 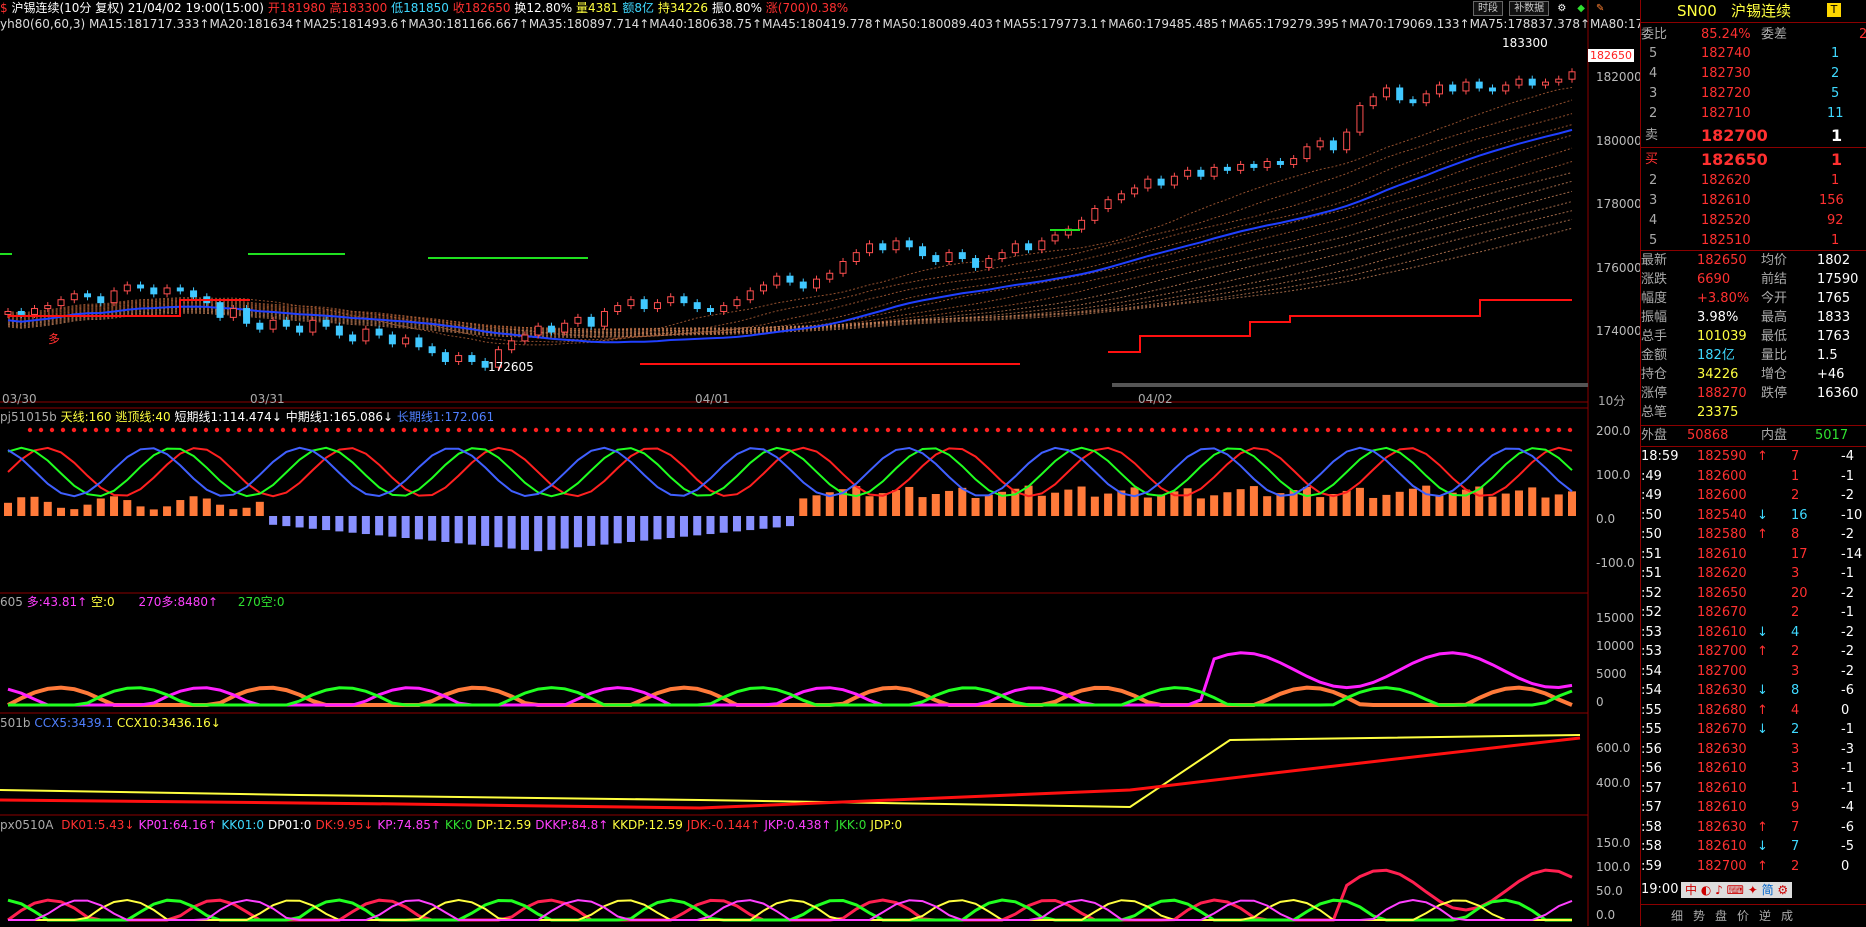 I want to click on tick-volume: 2, so click(x=1795, y=651).